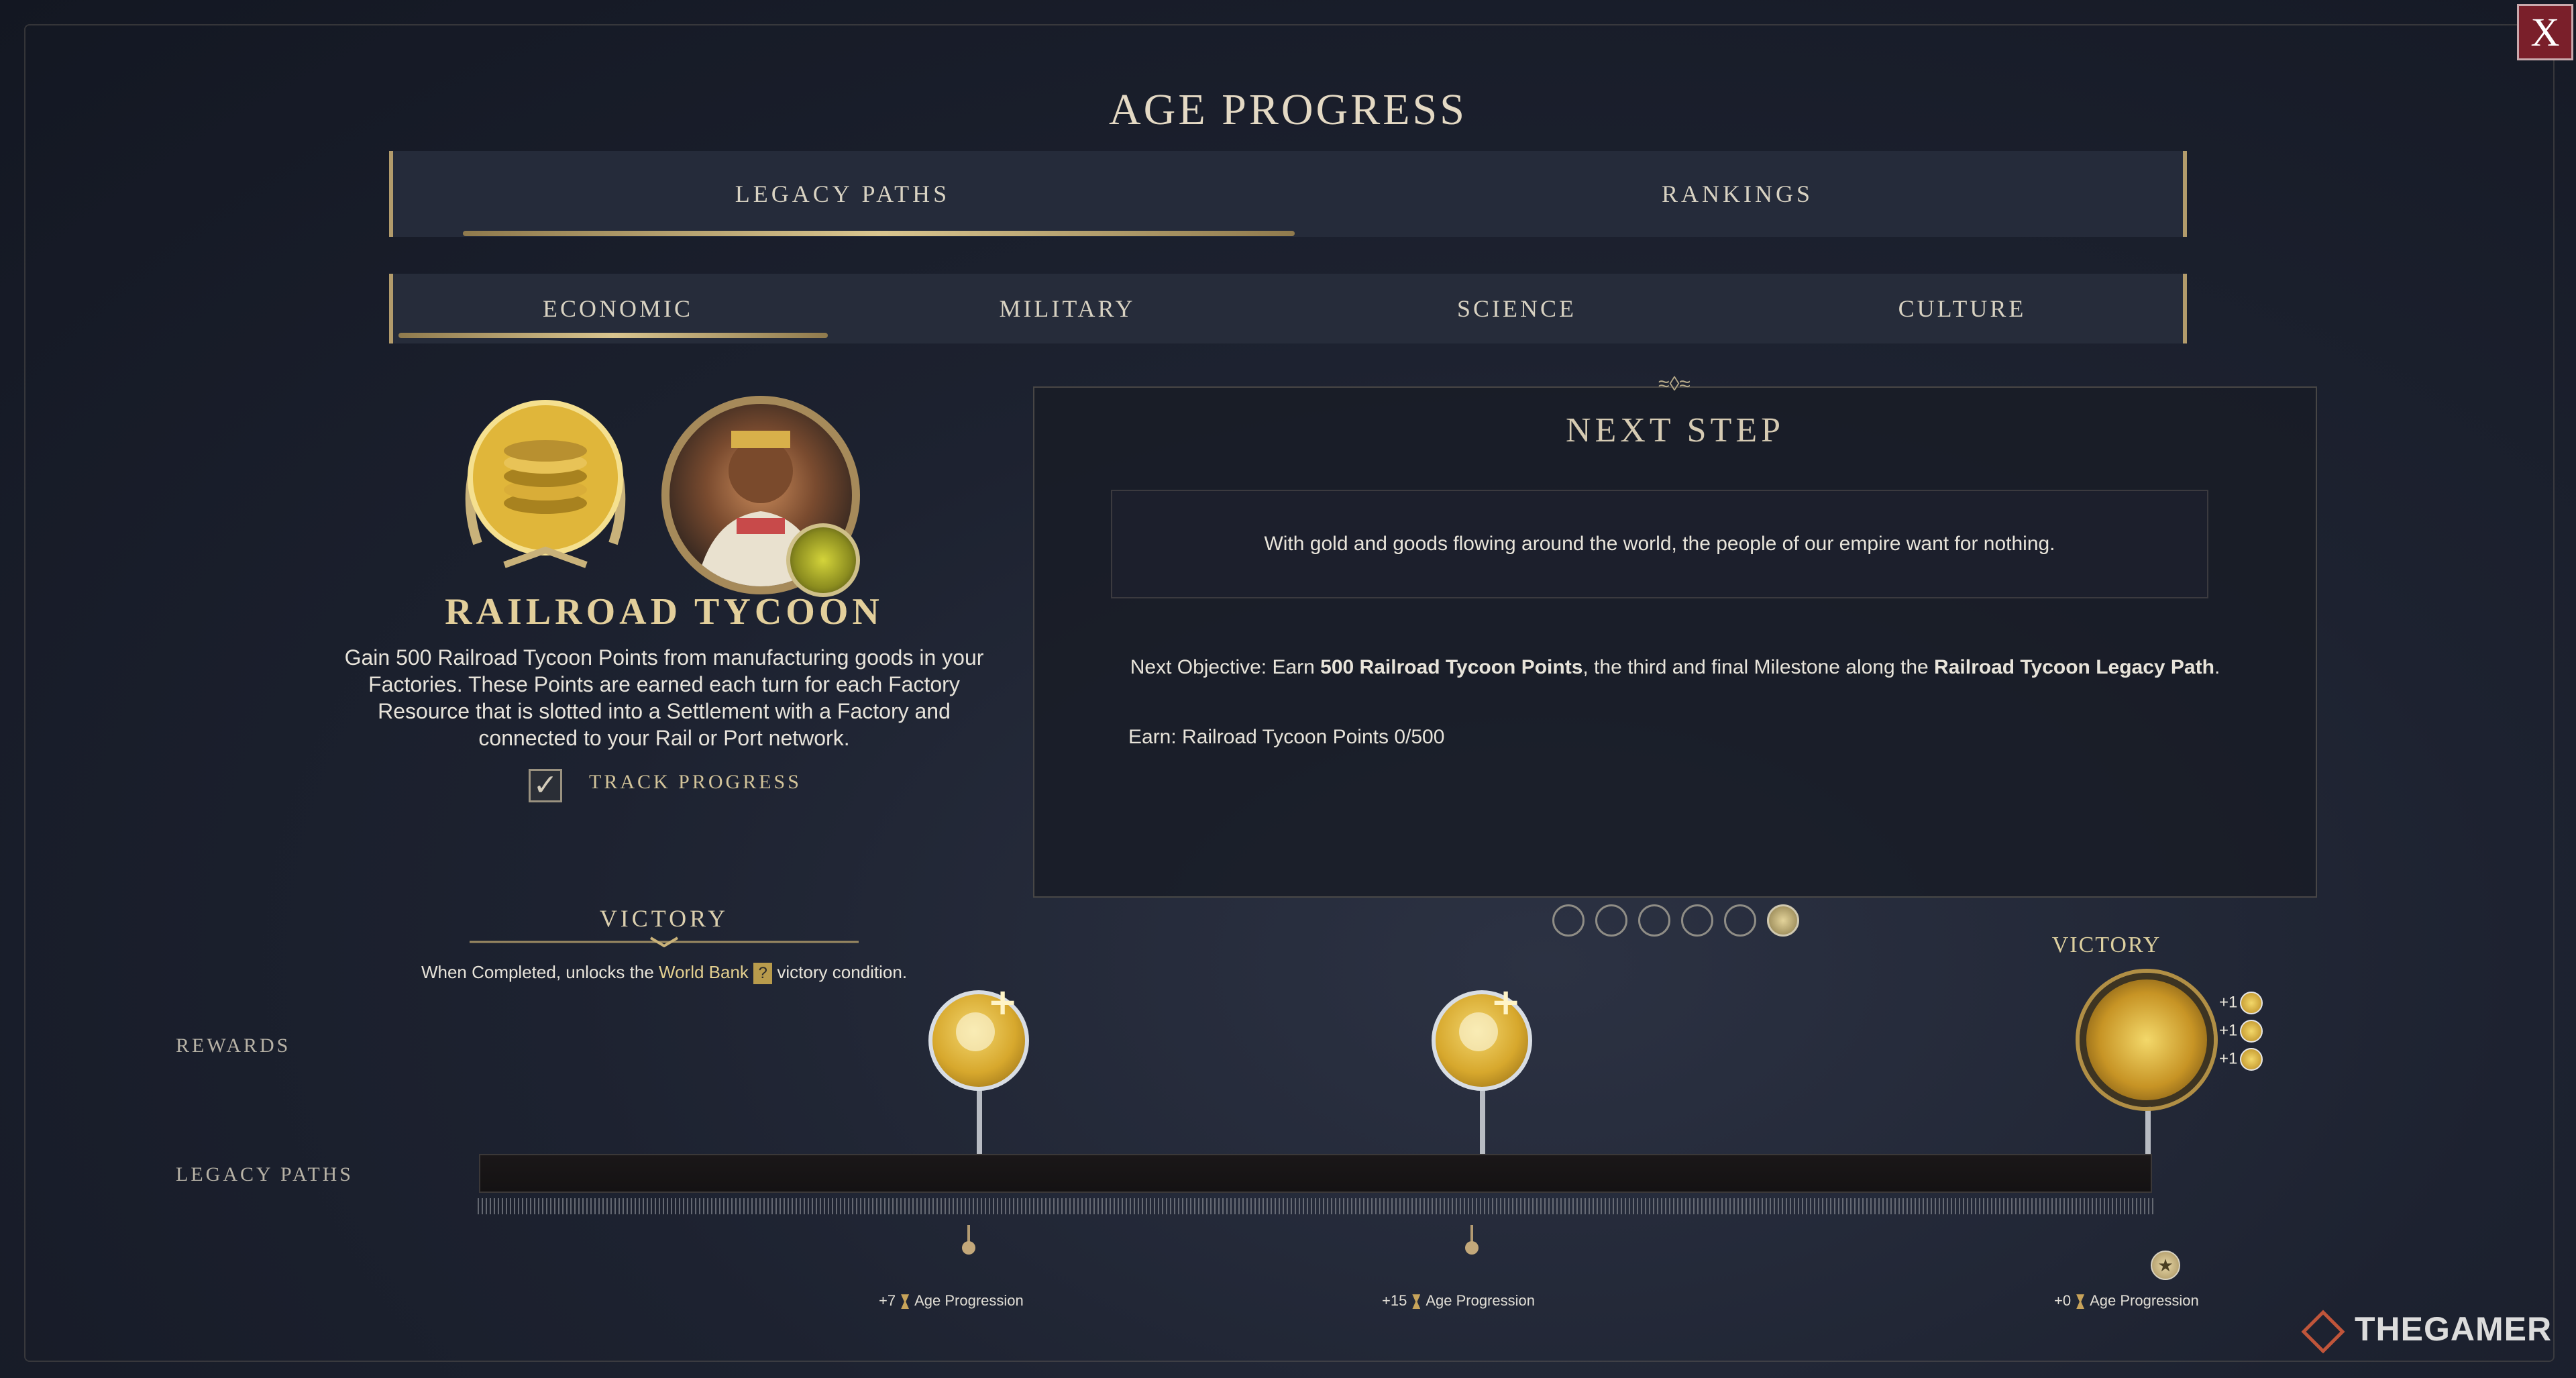 Image resolution: width=2576 pixels, height=1378 pixels. Describe the element at coordinates (1288, 109) in the screenshot. I see `page-title: AGE PROGRESS` at that location.